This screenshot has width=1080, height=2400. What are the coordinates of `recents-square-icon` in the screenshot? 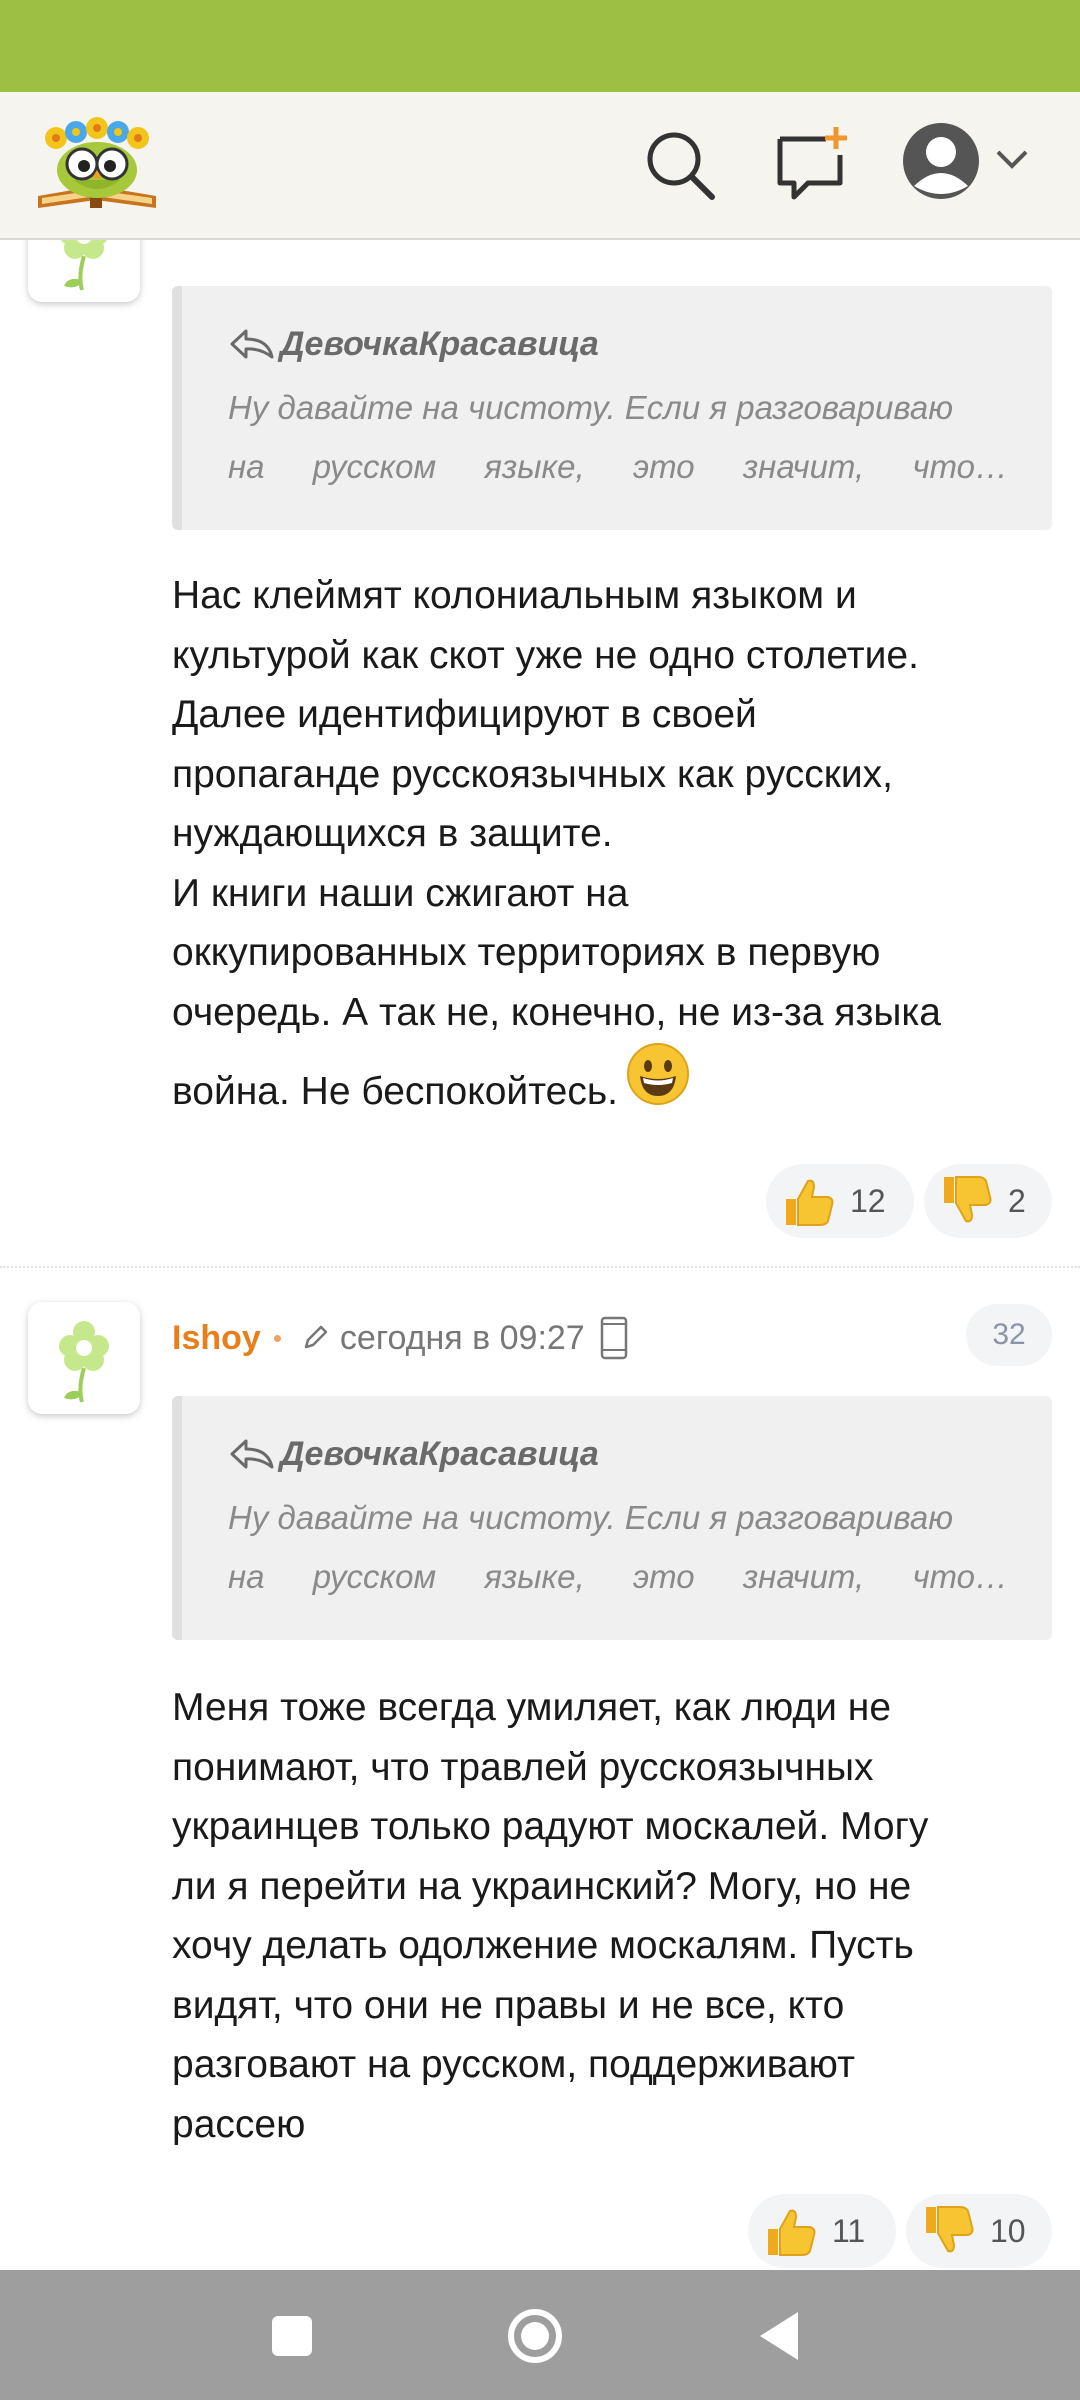 It's located at (292, 2336).